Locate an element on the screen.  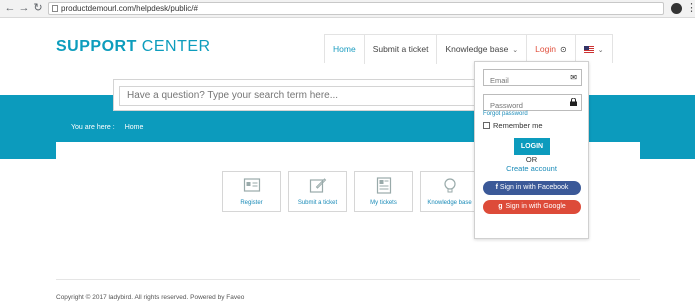
forgot-password-link: Forgot password is located at coordinates (505, 114).